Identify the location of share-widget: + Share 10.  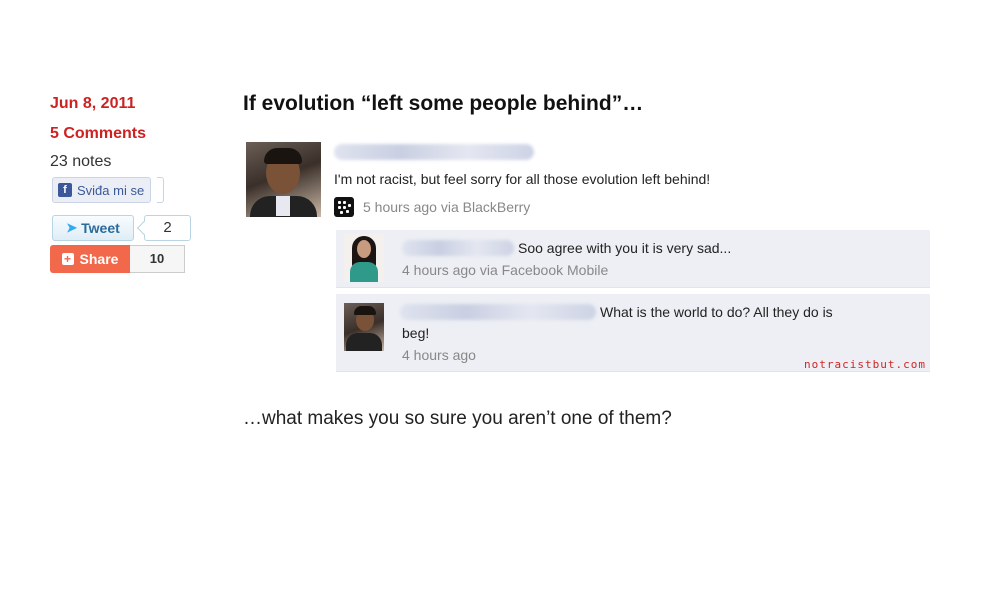
(117, 259).